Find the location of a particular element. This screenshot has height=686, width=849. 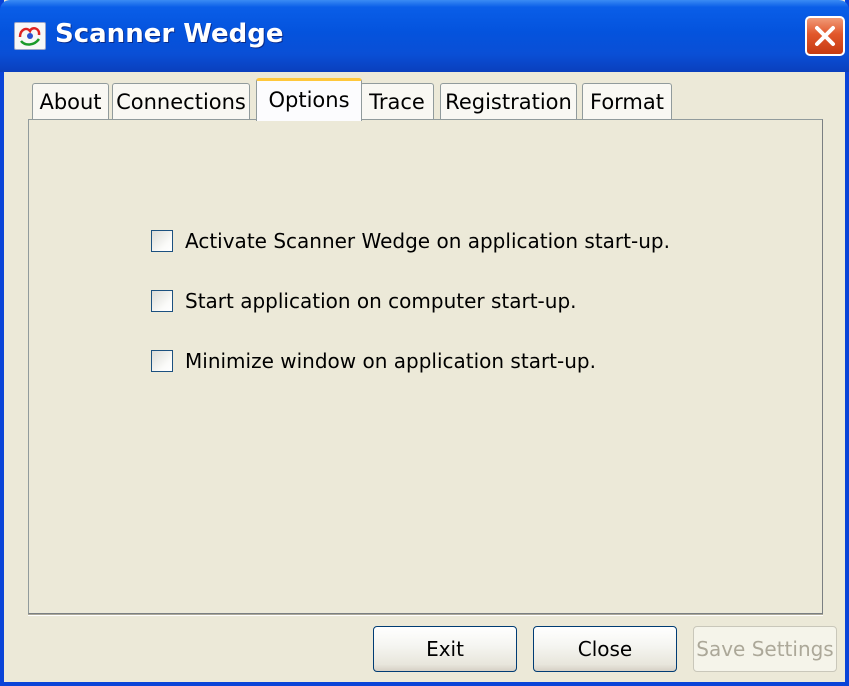

tab-trace-label: Trace is located at coordinates (397, 102).